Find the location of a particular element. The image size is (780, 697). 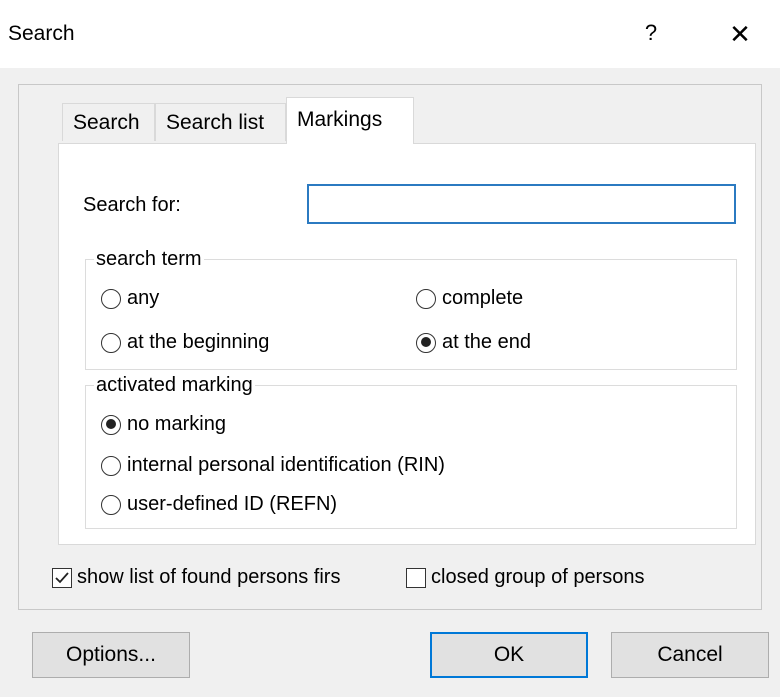

checkbox-closed-group: closed group of persons is located at coordinates (525, 577).